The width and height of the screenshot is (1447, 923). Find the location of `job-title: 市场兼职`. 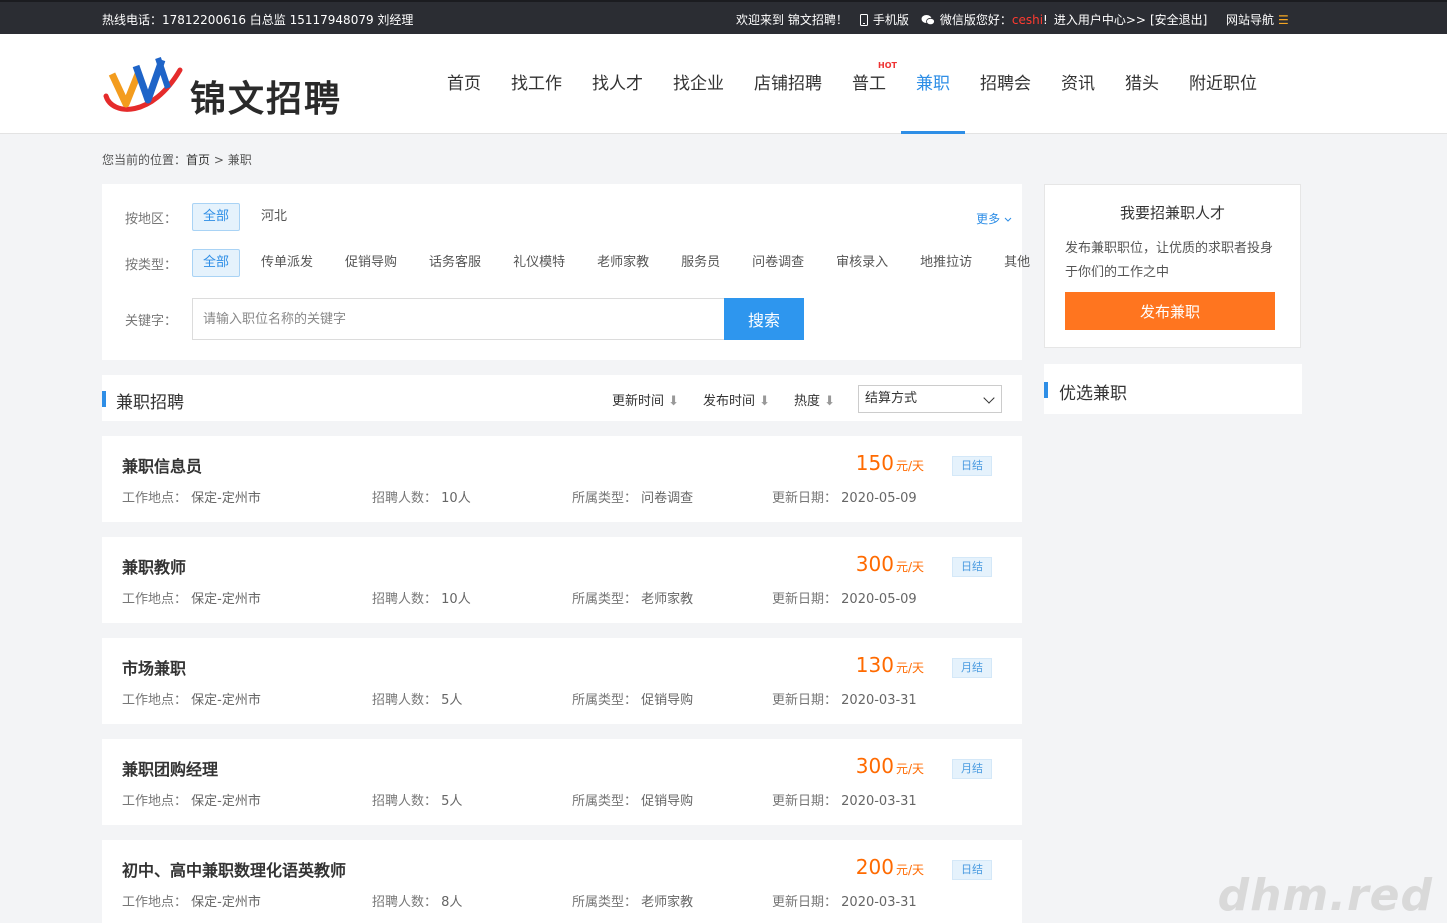

job-title: 市场兼职 is located at coordinates (154, 667).